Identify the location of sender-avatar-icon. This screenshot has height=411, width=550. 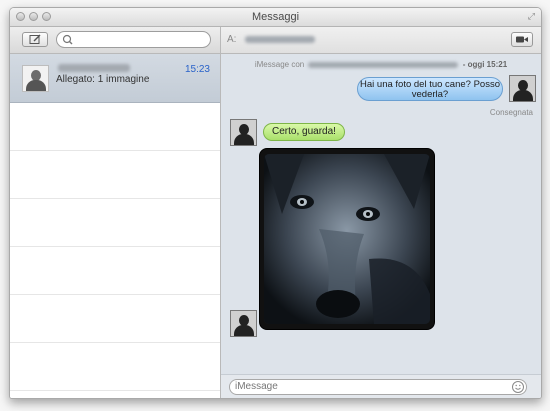
(522, 88).